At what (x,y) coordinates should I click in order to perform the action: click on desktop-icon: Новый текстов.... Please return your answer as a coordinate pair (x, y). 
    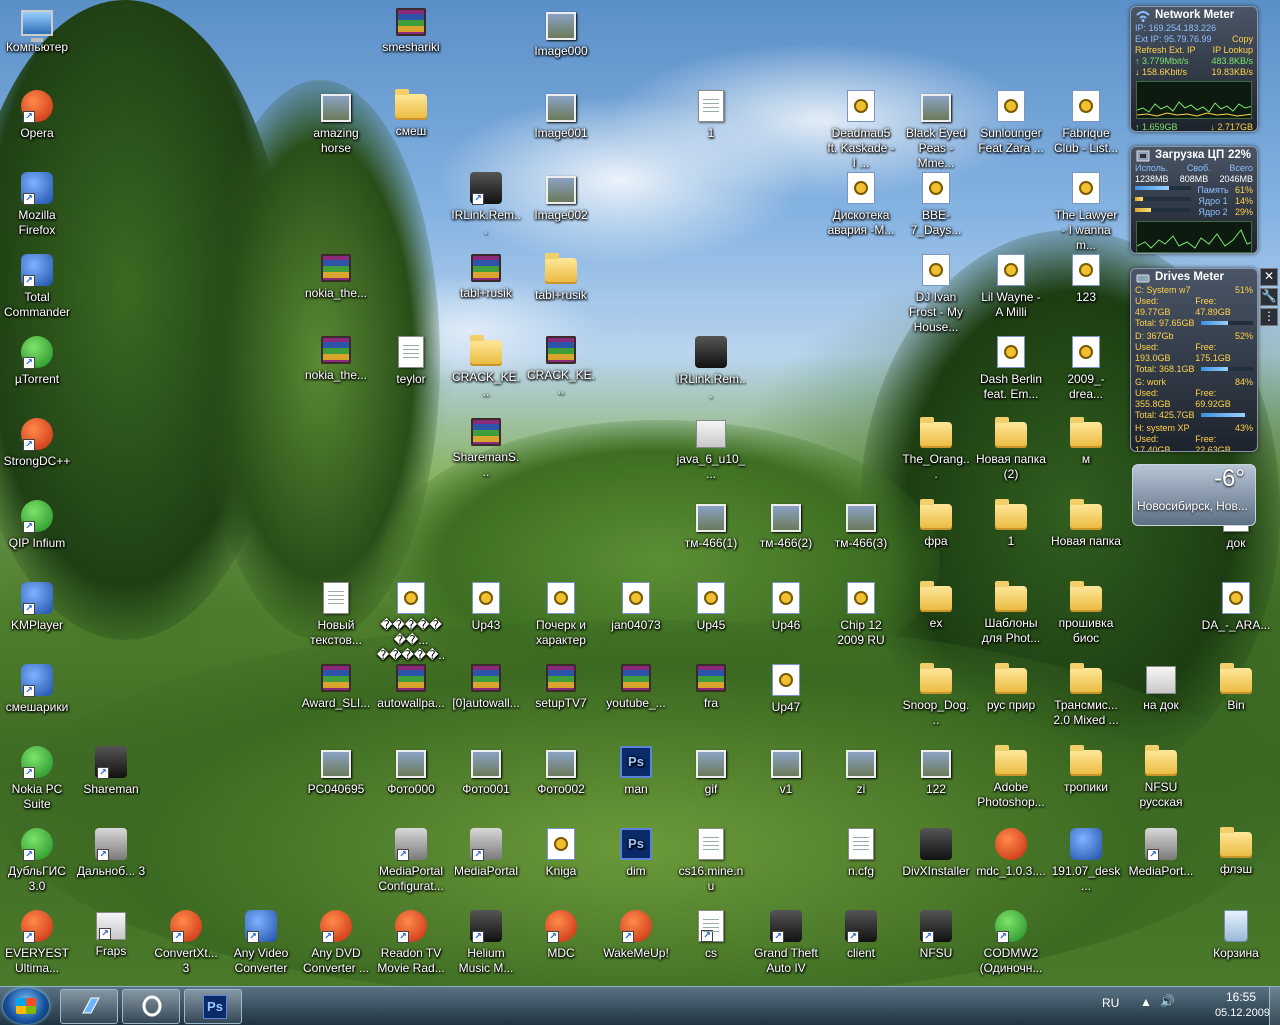
    Looking at the image, I should click on (336, 614).